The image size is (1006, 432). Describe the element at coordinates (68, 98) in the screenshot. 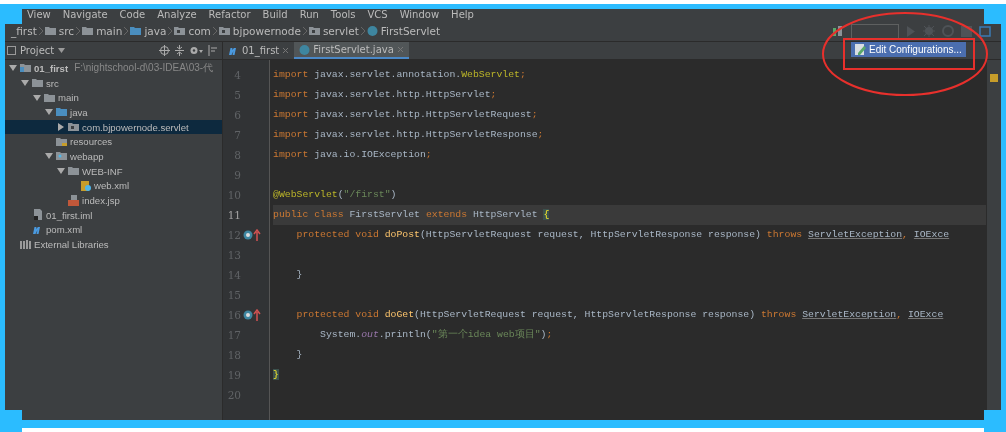

I see `tree-item-label: main` at that location.